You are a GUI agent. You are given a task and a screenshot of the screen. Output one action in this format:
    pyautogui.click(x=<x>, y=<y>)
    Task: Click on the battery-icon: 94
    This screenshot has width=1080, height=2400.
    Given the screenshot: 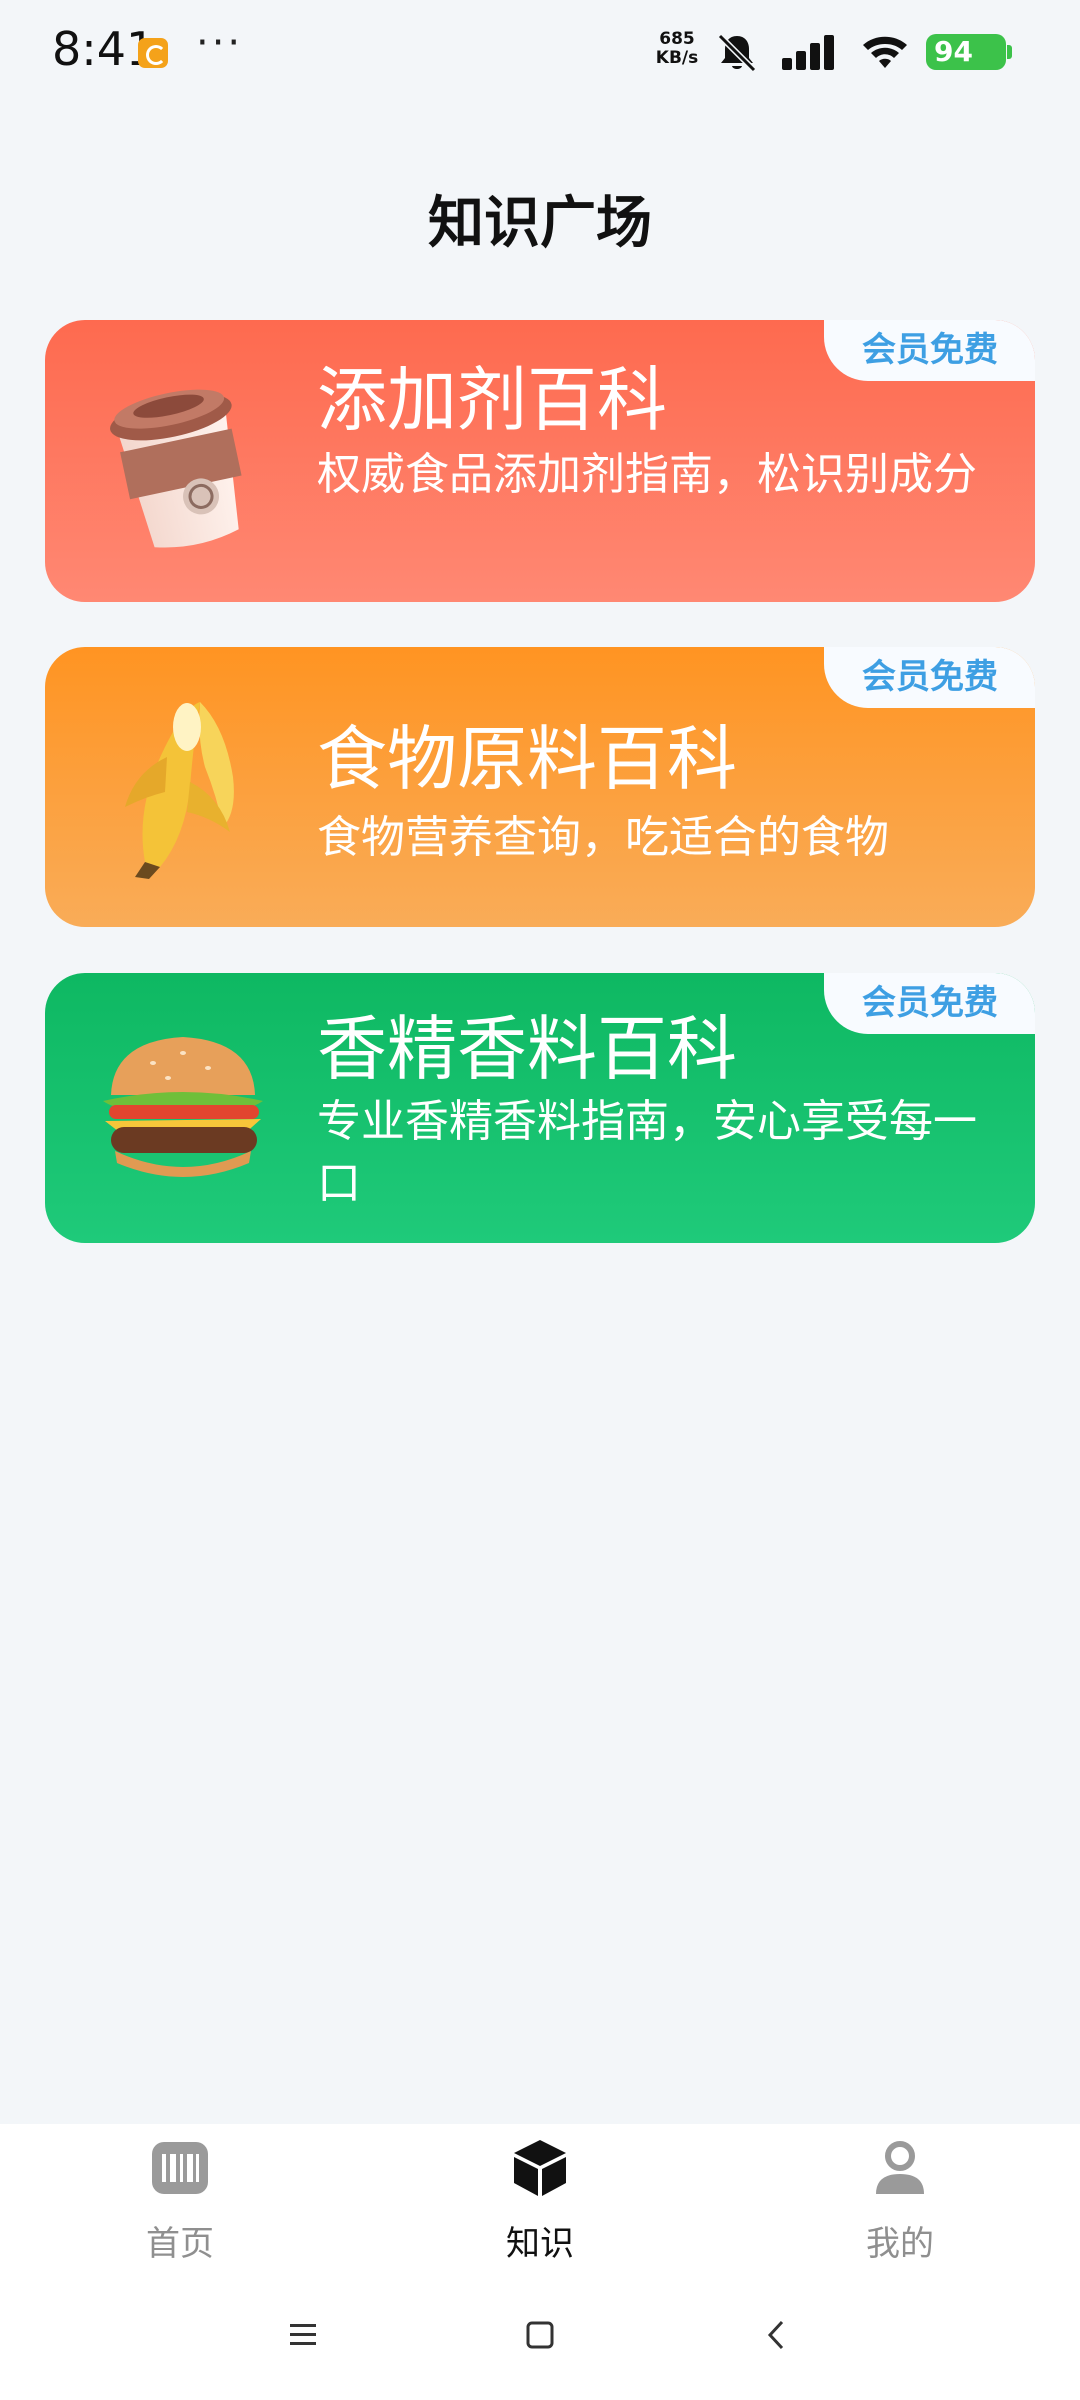 What is the action you would take?
    pyautogui.click(x=969, y=52)
    